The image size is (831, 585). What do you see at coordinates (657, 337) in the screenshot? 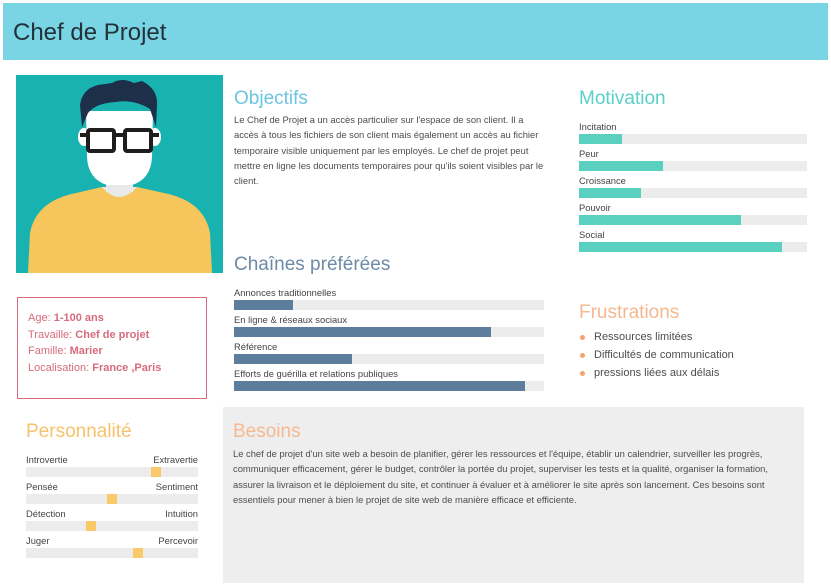
I see `list-item: Ressources limitées` at bounding box center [657, 337].